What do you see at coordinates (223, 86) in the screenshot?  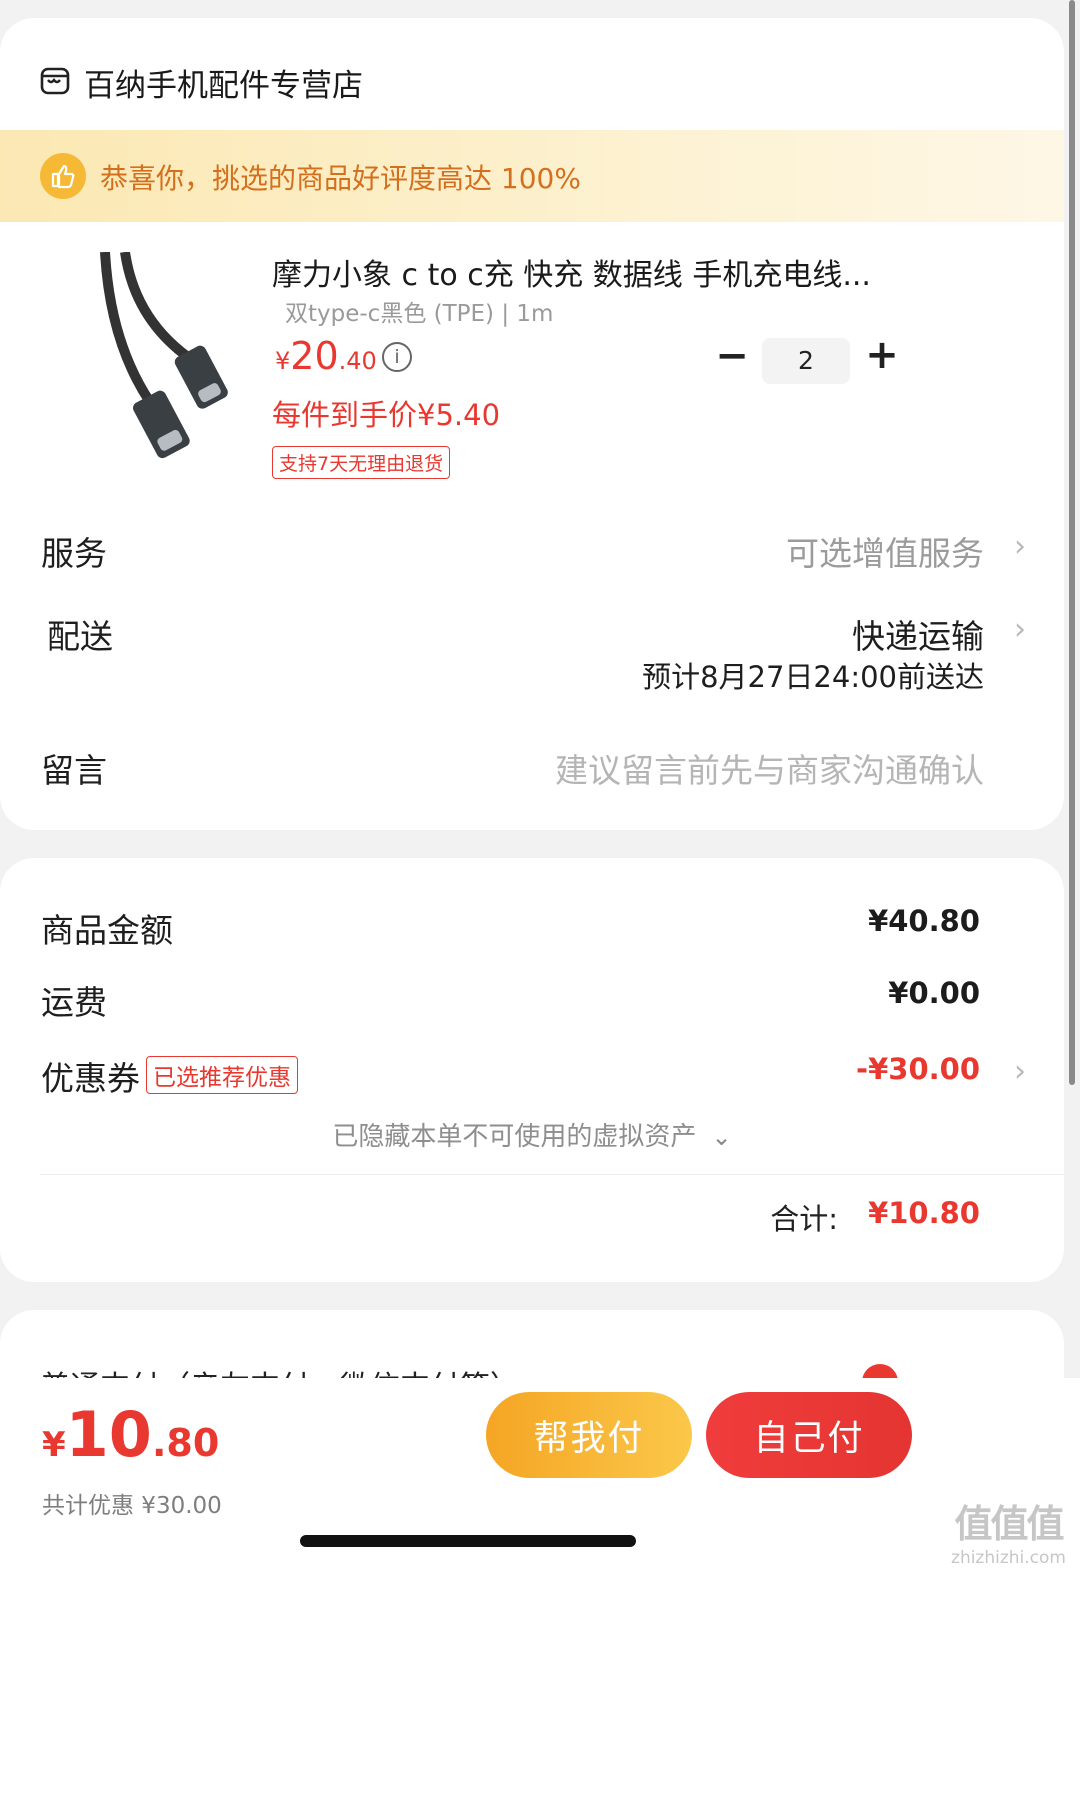 I see `store-name: 百纳手机配件专营店` at bounding box center [223, 86].